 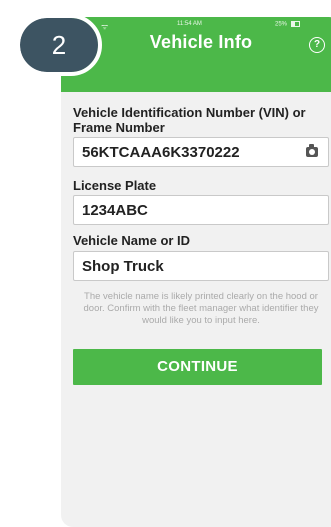 I want to click on vehicle-name-field: Shop Truck, so click(x=201, y=266).